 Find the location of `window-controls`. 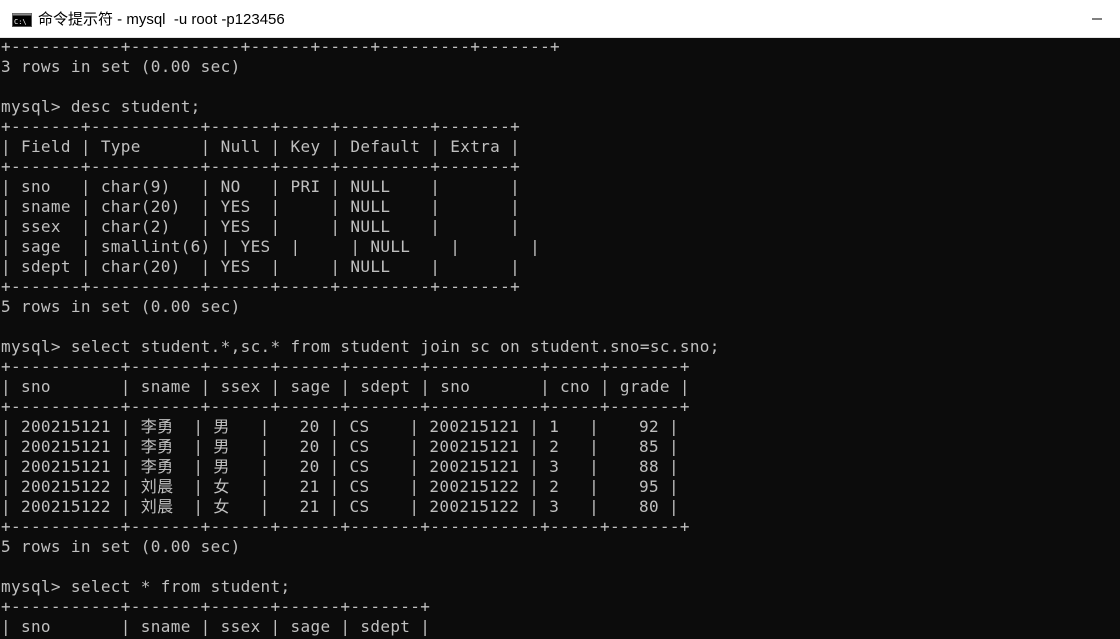

window-controls is located at coordinates (1097, 19).